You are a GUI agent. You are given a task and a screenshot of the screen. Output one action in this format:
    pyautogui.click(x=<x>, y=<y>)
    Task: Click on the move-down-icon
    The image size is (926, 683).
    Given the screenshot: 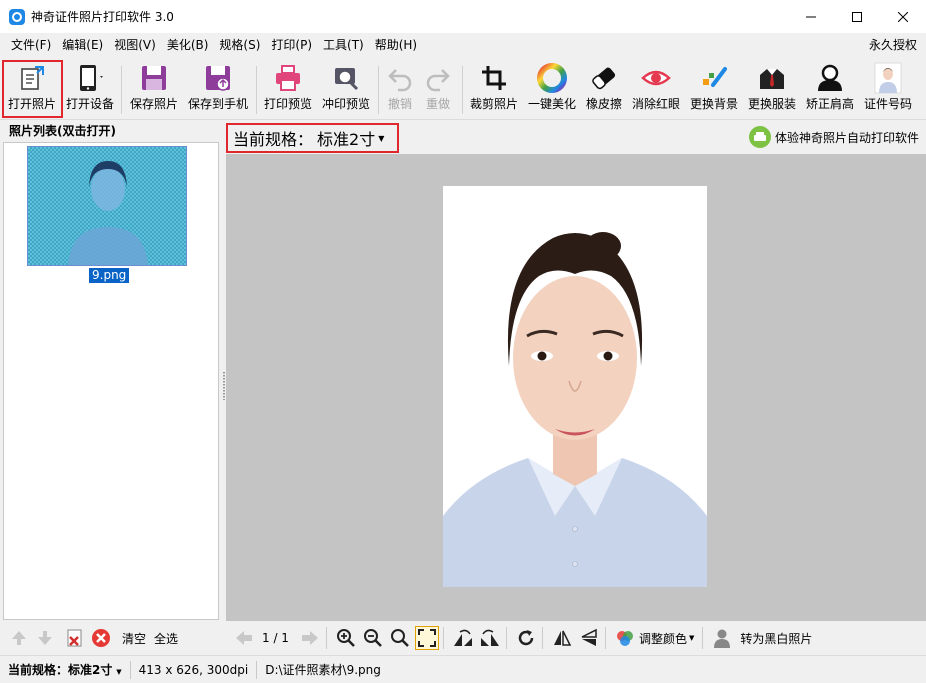 What is the action you would take?
    pyautogui.click(x=45, y=638)
    